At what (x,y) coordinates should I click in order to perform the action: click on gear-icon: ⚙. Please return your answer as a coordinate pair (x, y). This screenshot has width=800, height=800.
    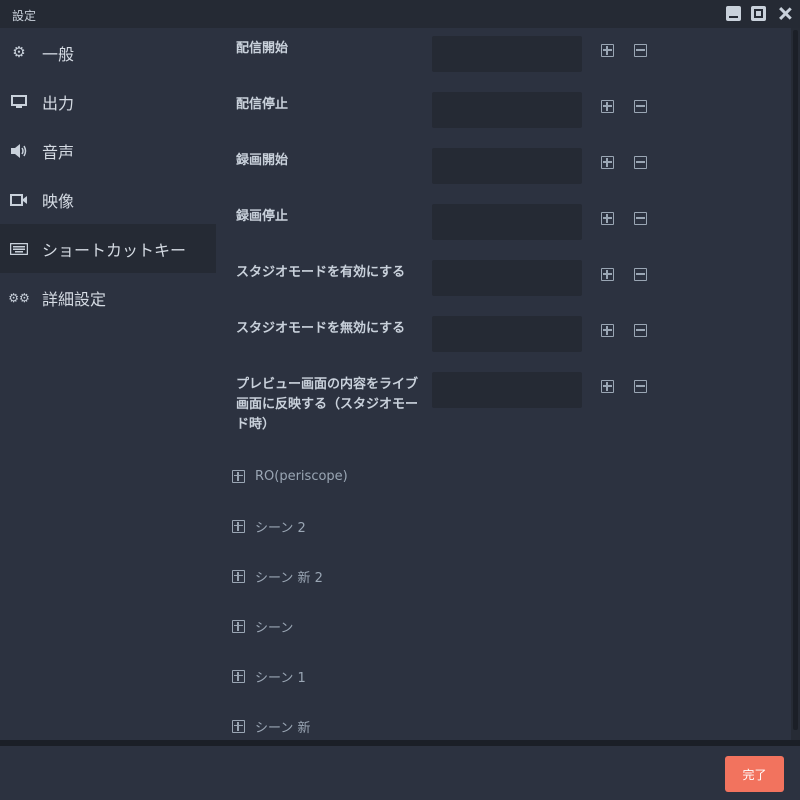
    Looking at the image, I should click on (19, 52).